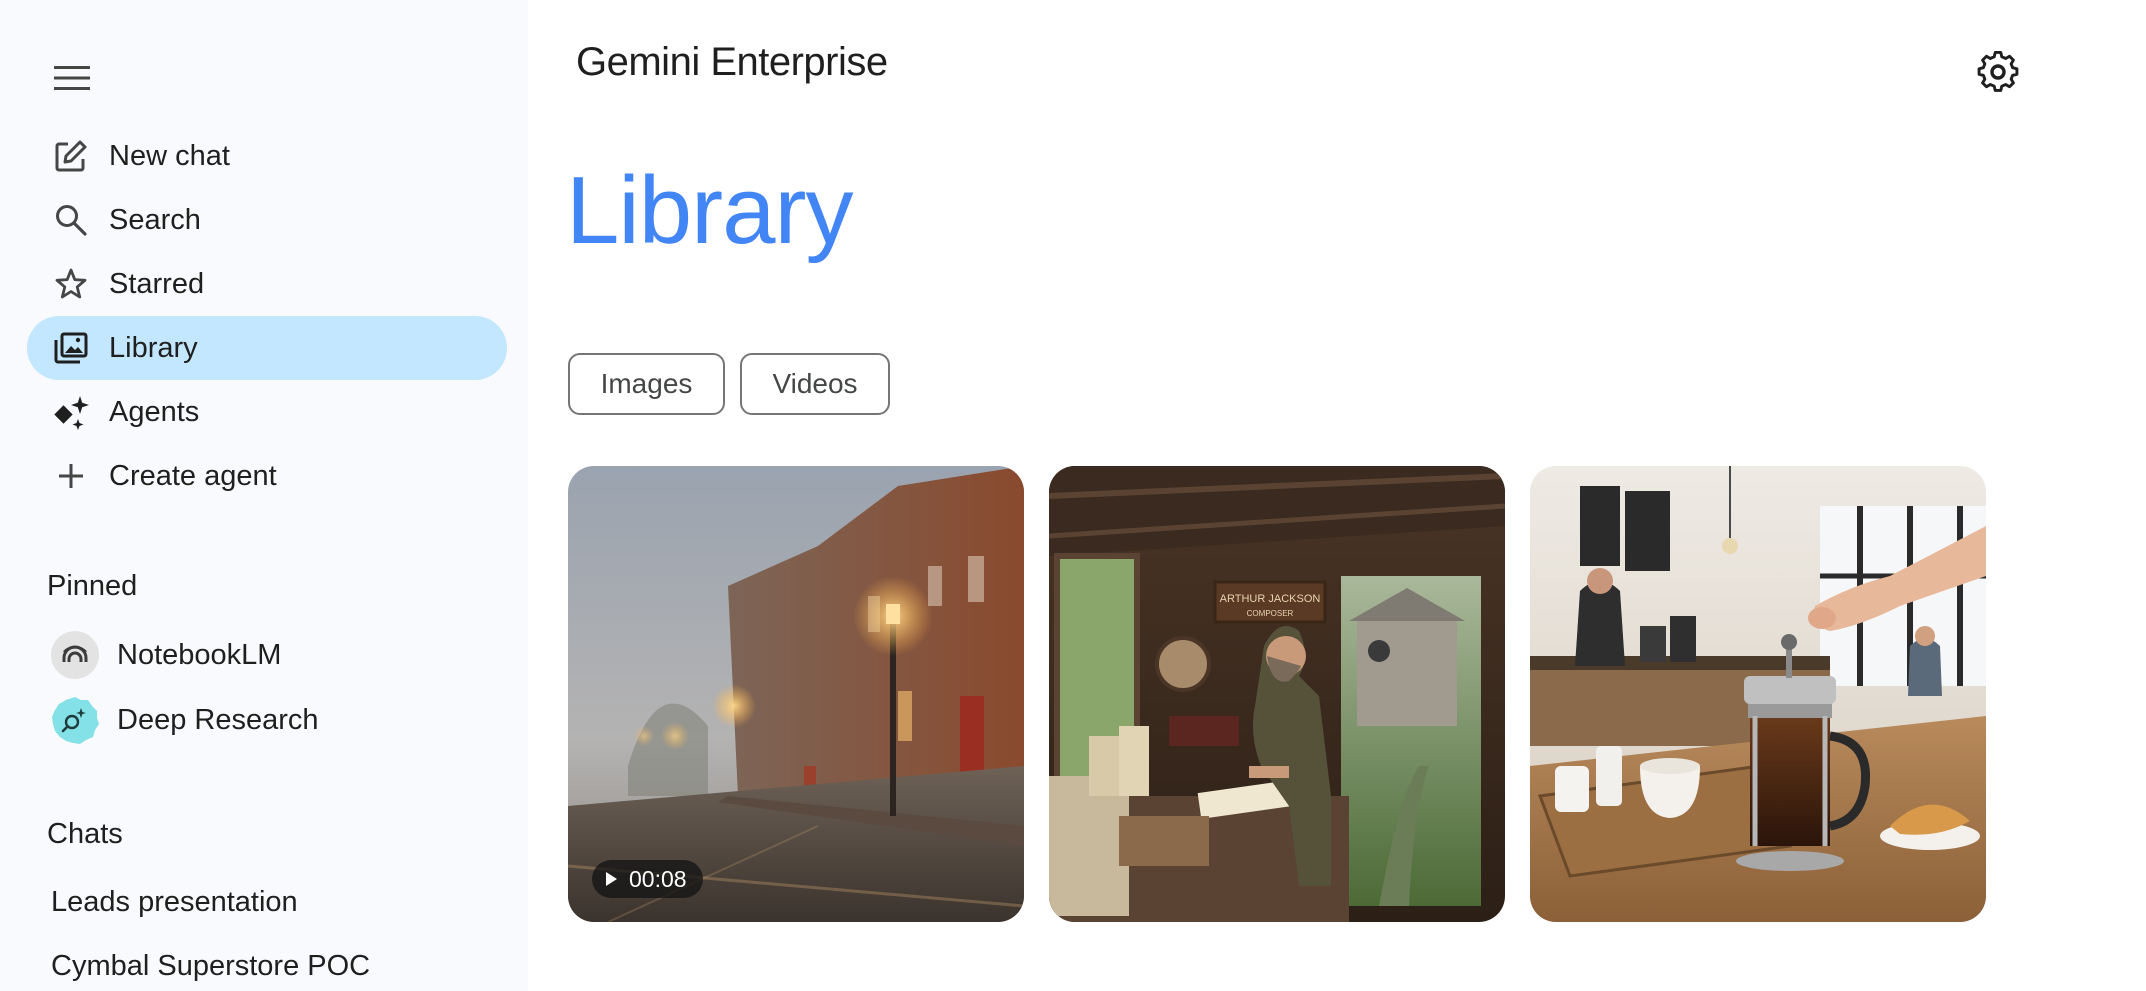 The image size is (2146, 991). I want to click on library-icon, so click(71, 348).